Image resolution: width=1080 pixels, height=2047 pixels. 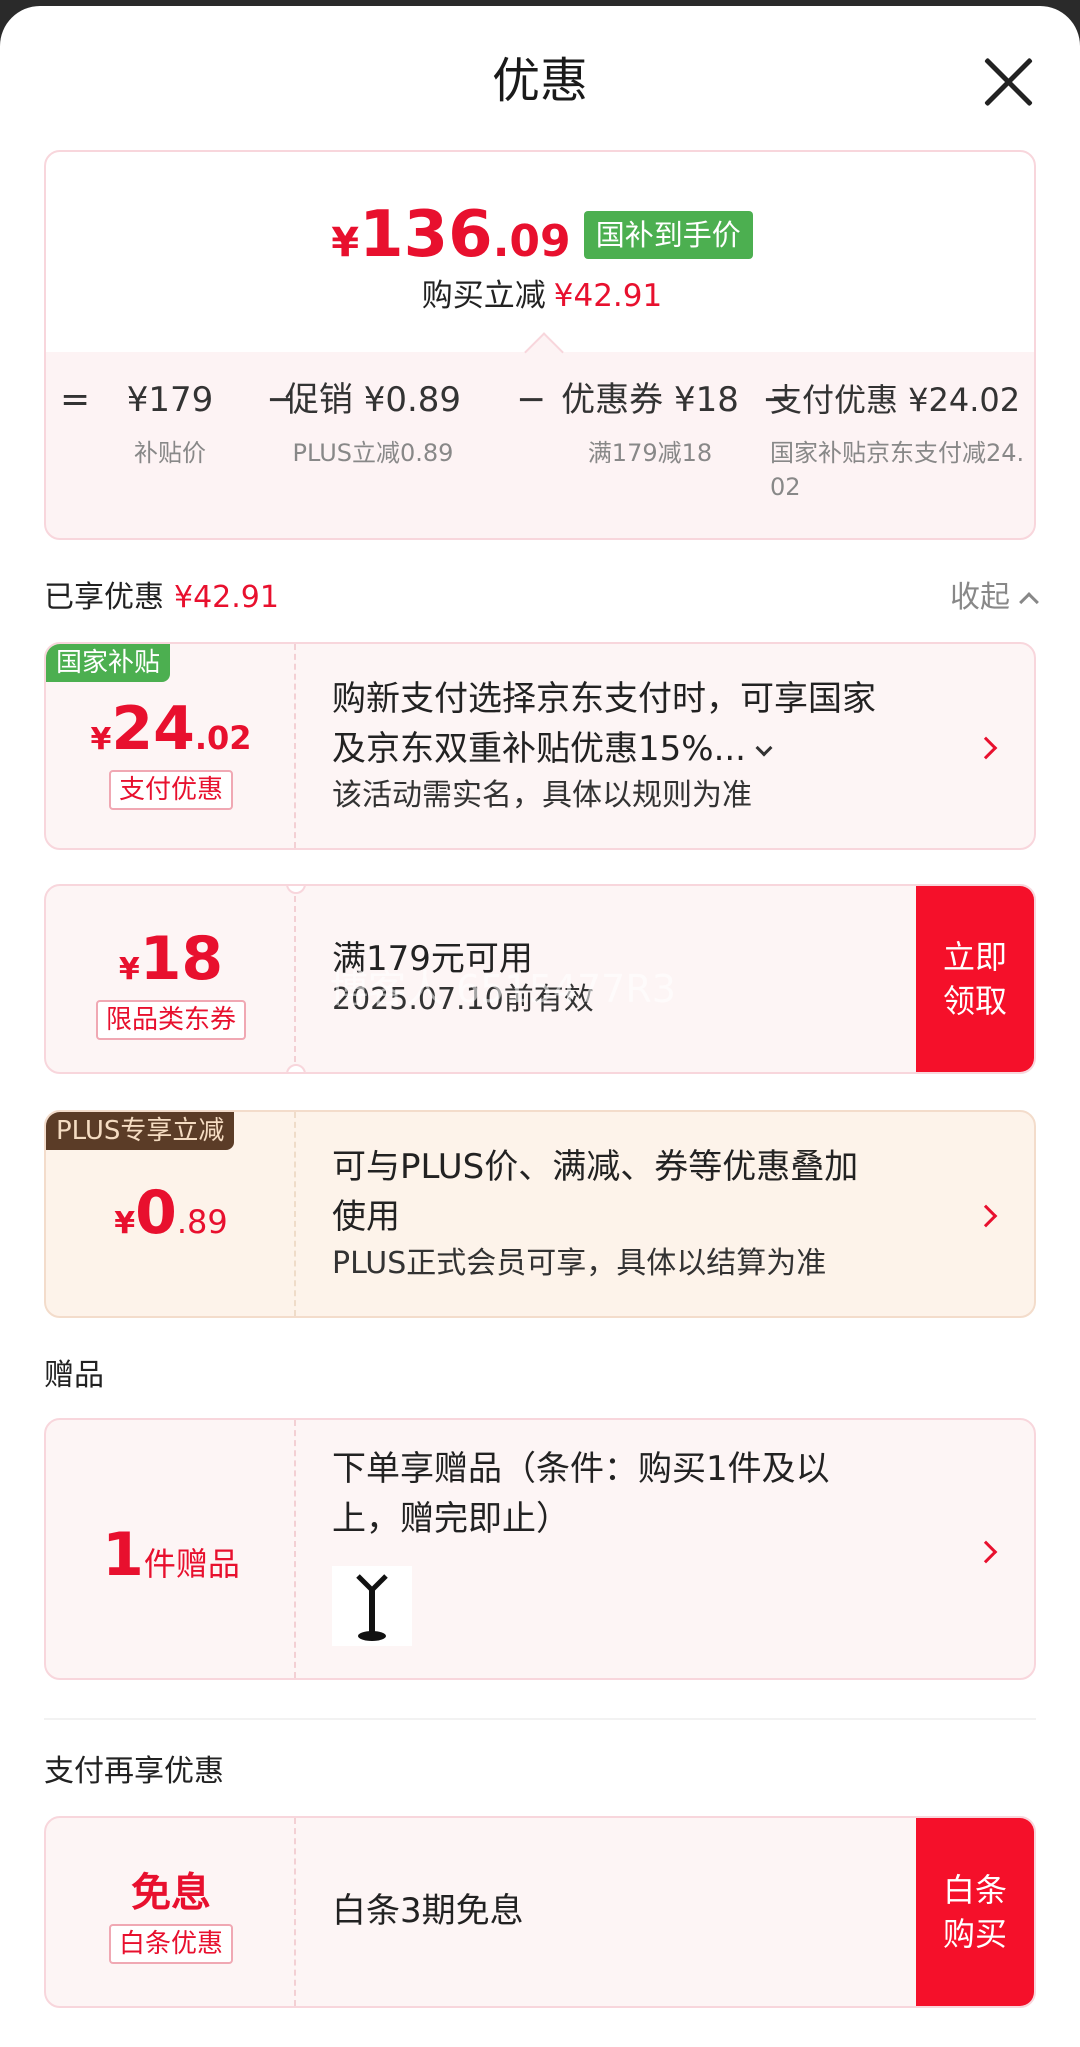 What do you see at coordinates (540, 1549) in the screenshot?
I see `gift-card: 1件赠品 下单享赠品（条件：购买1件及以 上，赠完即止）` at bounding box center [540, 1549].